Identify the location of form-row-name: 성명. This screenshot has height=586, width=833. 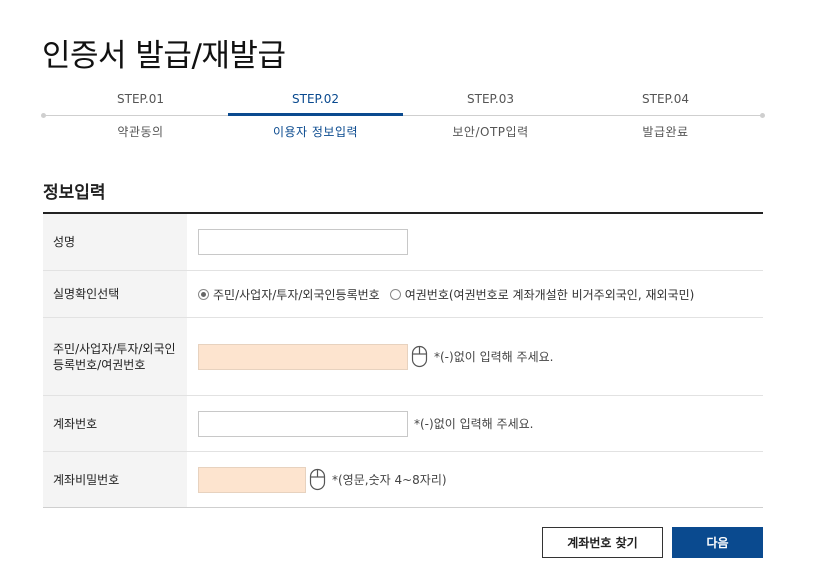
(403, 242).